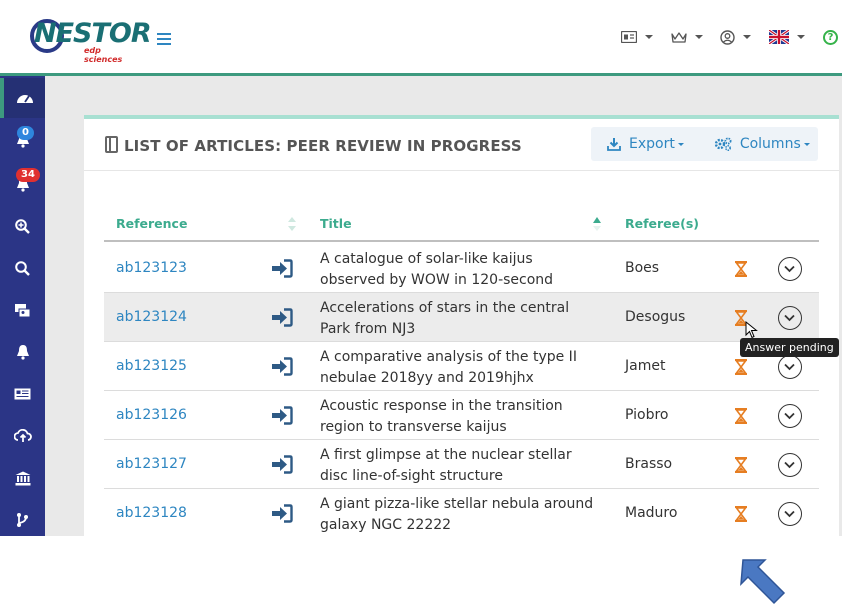 This screenshot has height=609, width=842. Describe the element at coordinates (614, 144) in the screenshot. I see `download-icon` at that location.